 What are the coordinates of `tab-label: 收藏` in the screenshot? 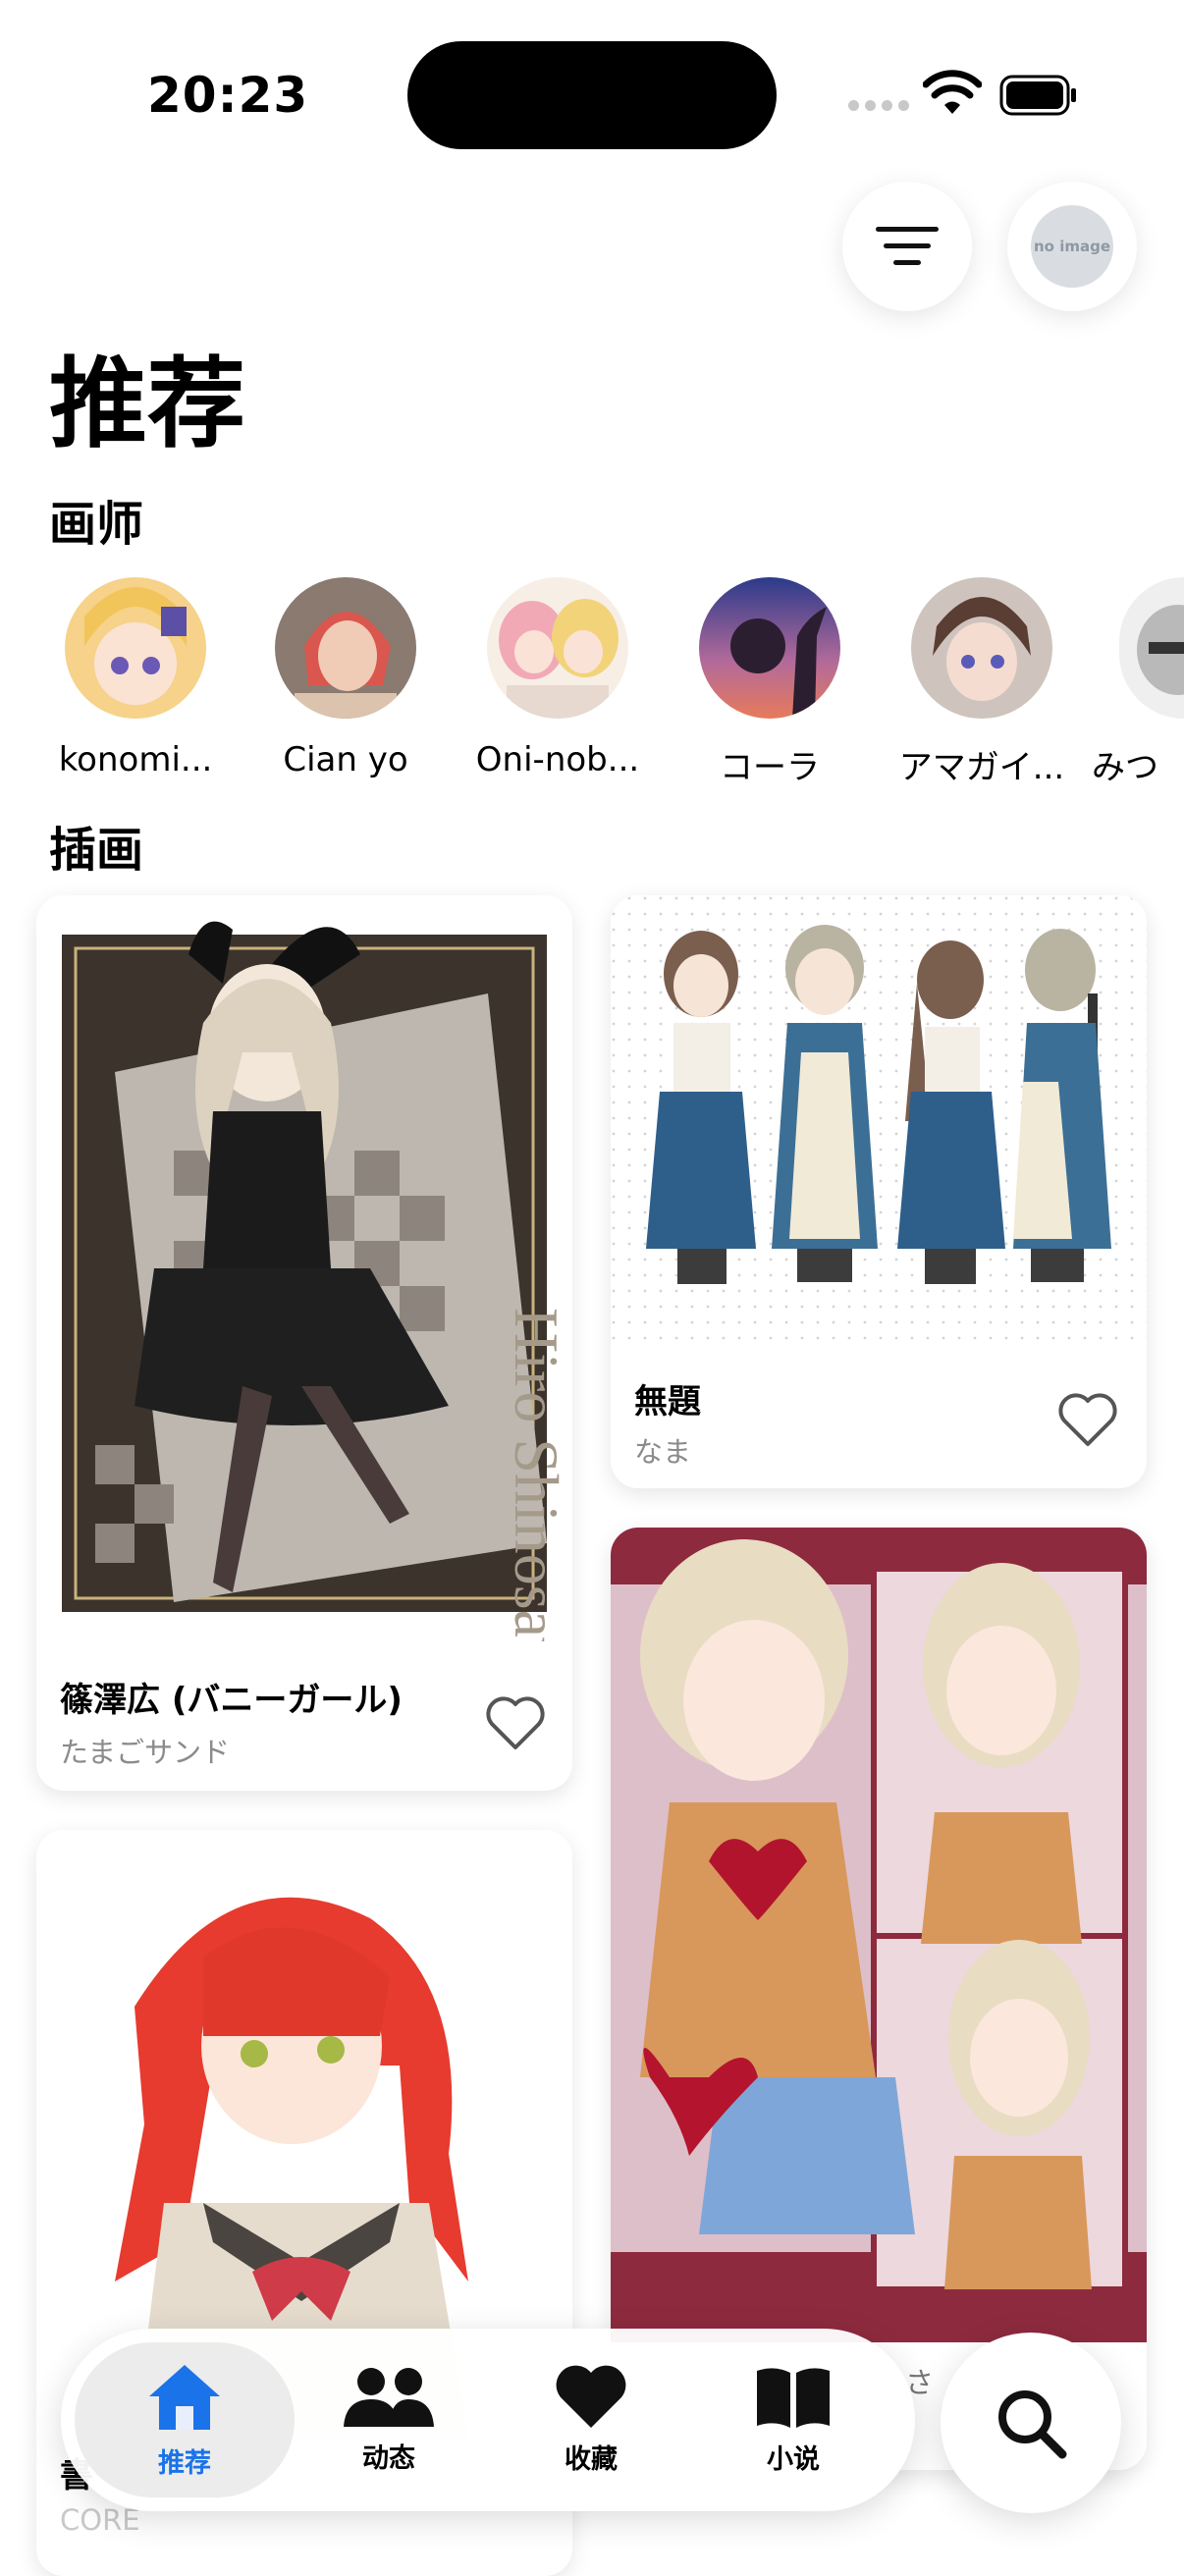 It's located at (591, 2459).